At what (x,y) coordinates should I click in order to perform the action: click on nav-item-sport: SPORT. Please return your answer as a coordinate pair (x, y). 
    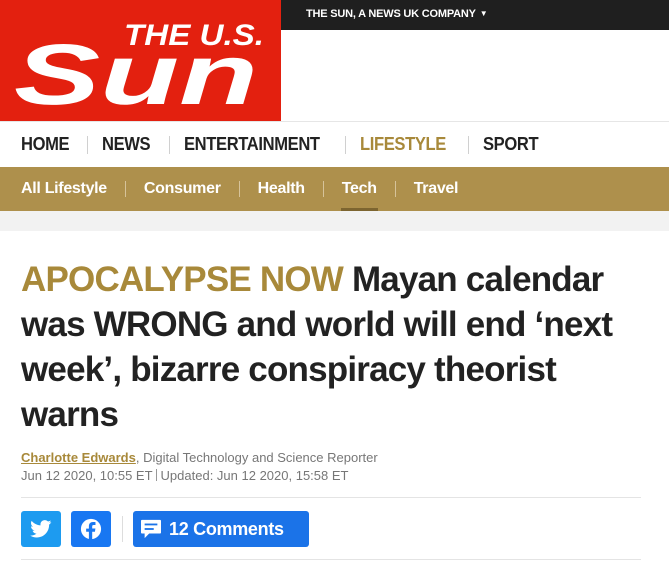
    Looking at the image, I should click on (511, 144).